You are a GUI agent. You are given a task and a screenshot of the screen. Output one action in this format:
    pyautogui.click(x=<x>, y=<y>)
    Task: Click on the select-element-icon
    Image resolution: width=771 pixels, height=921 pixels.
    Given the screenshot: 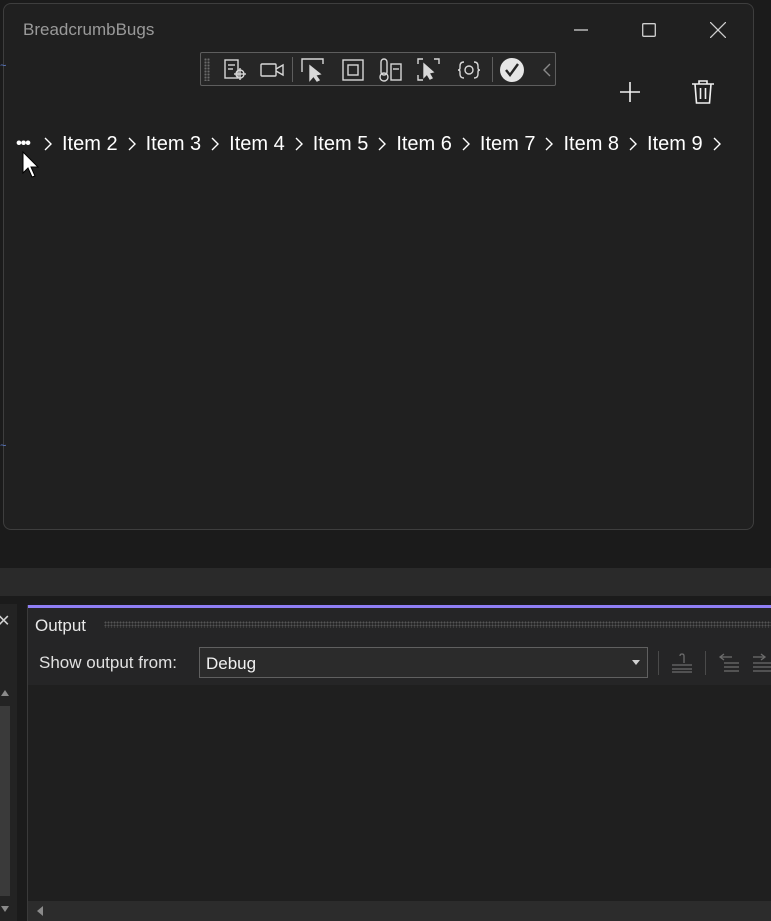 What is the action you would take?
    pyautogui.click(x=312, y=69)
    